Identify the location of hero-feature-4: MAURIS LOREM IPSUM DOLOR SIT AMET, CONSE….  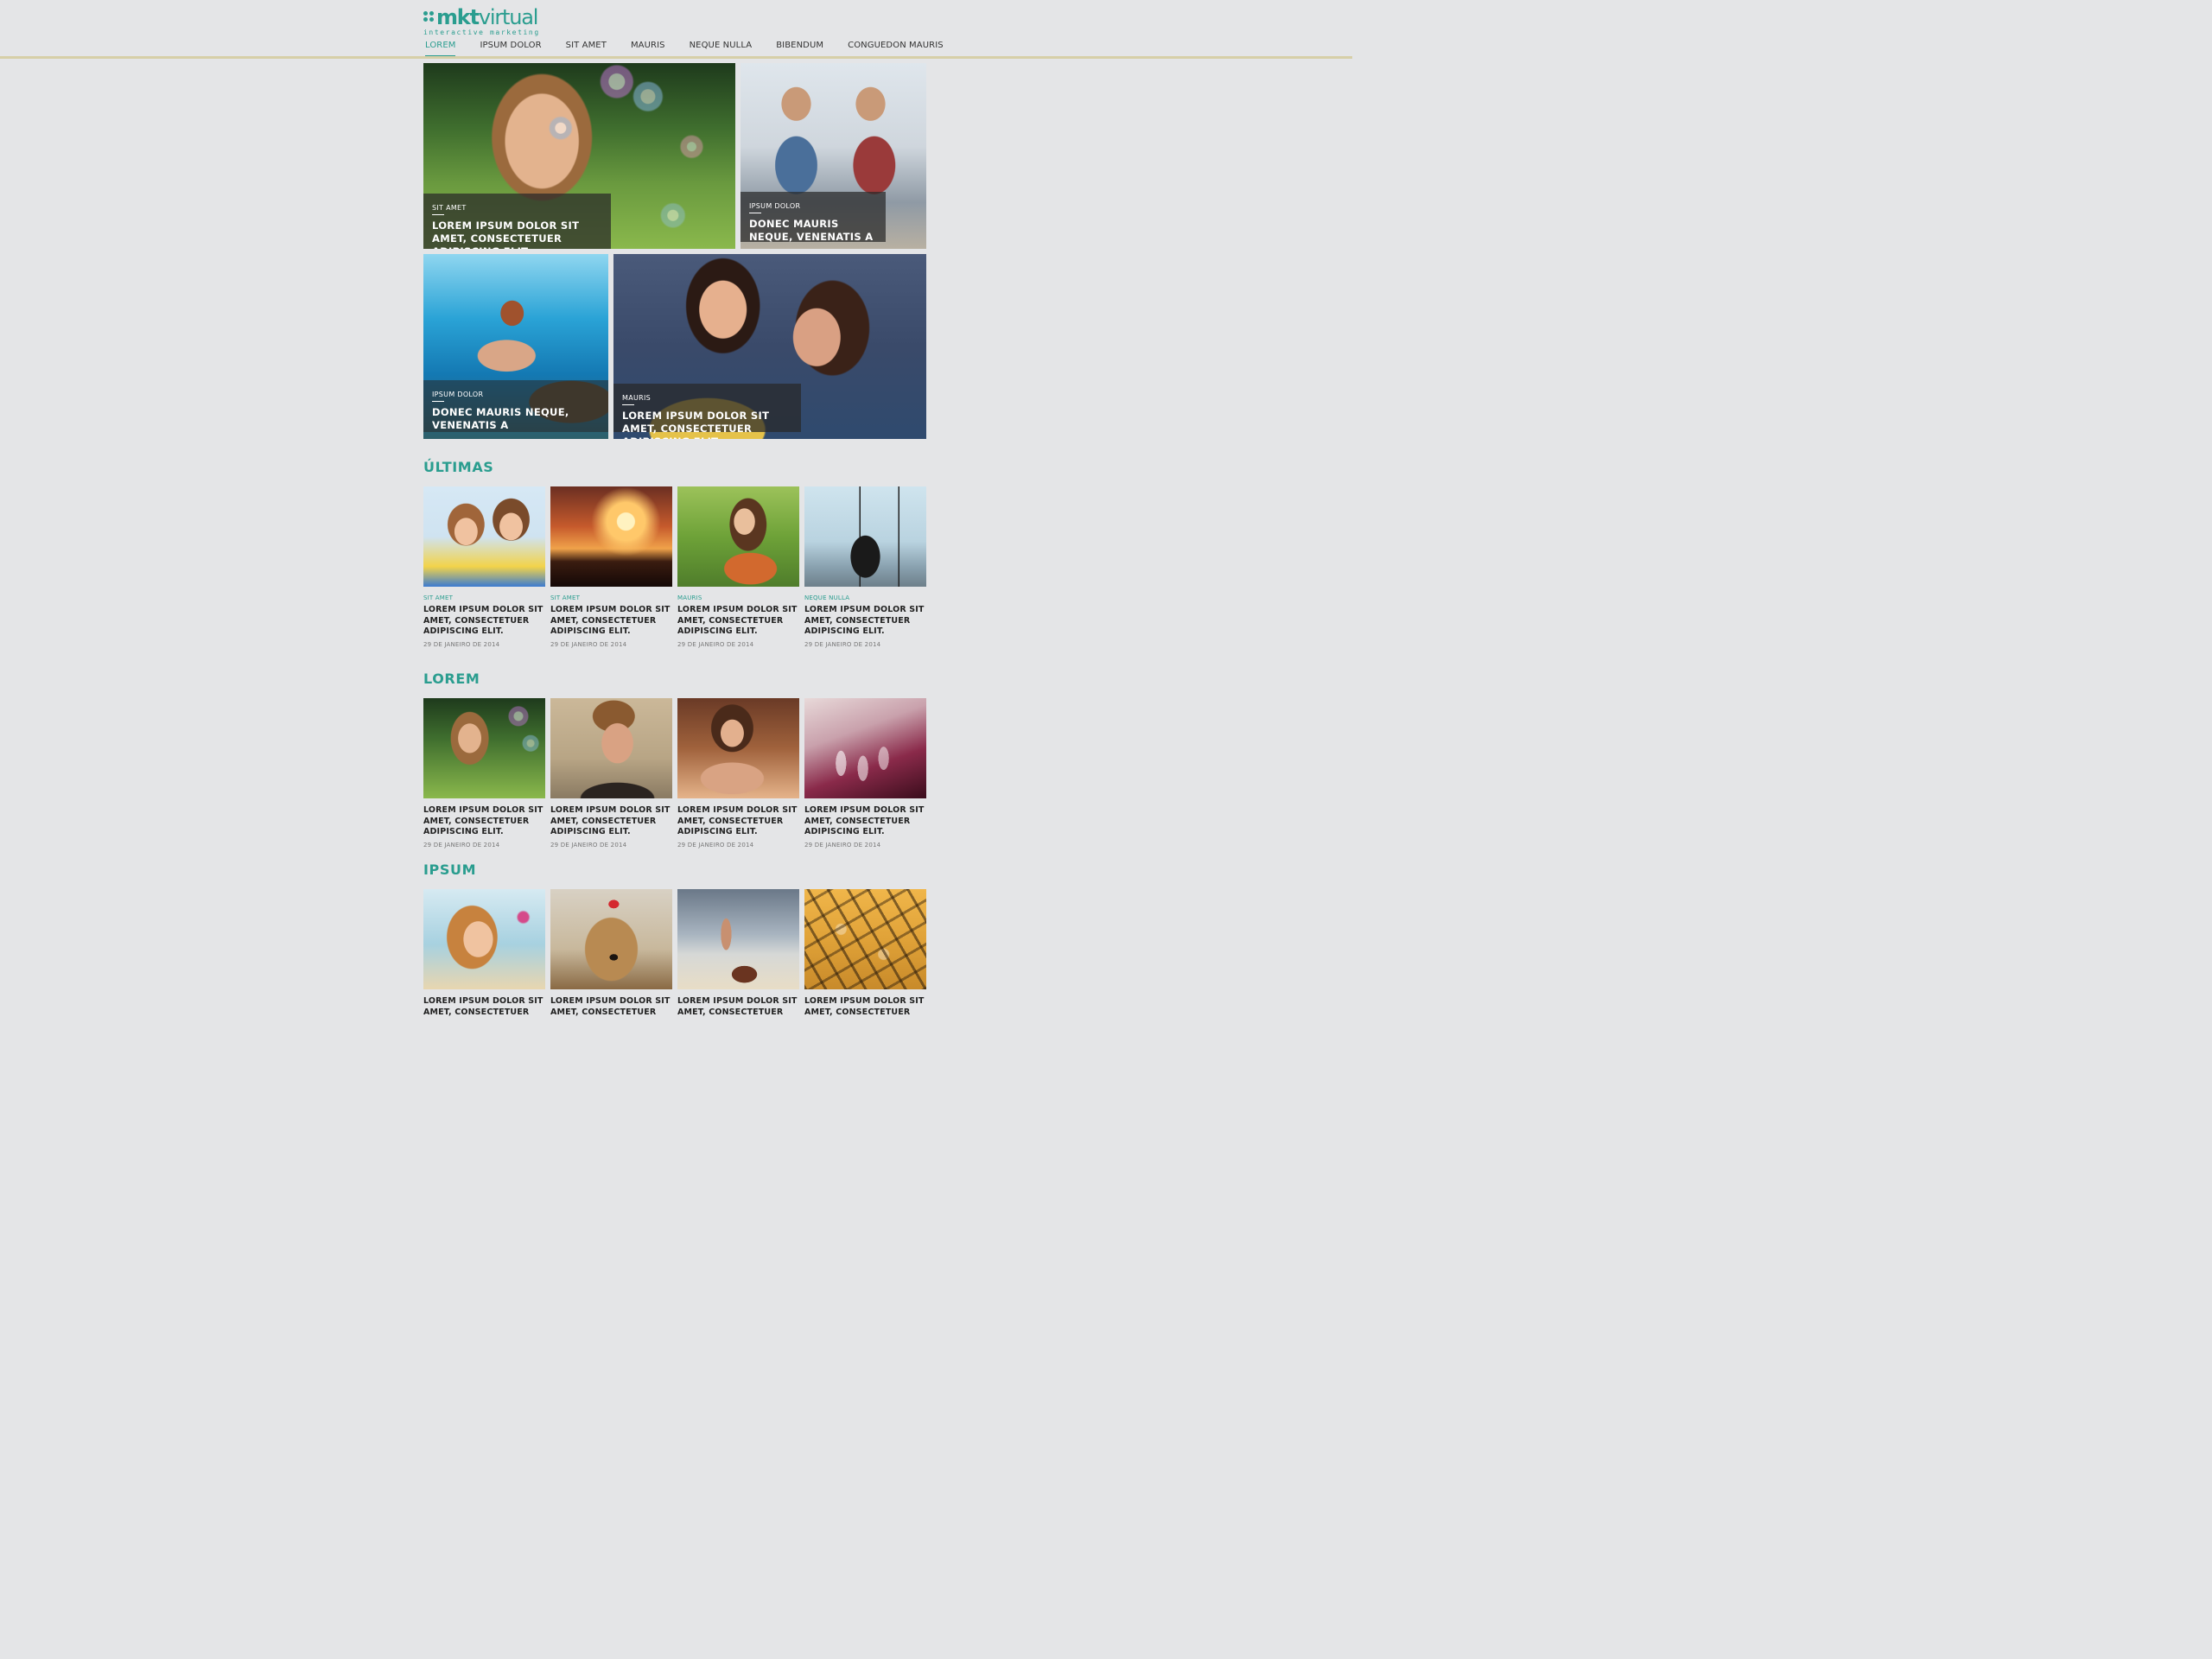
(769, 346).